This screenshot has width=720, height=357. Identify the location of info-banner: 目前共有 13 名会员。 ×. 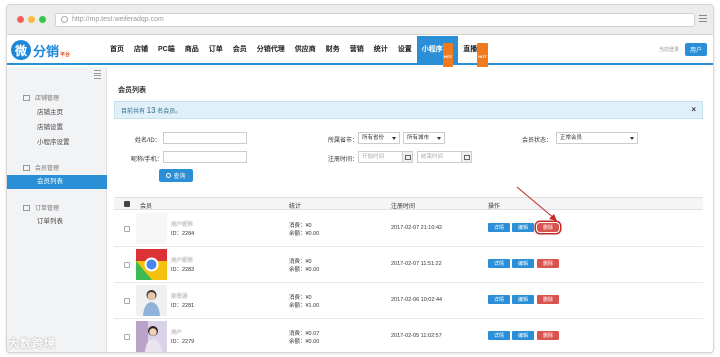
(408, 110).